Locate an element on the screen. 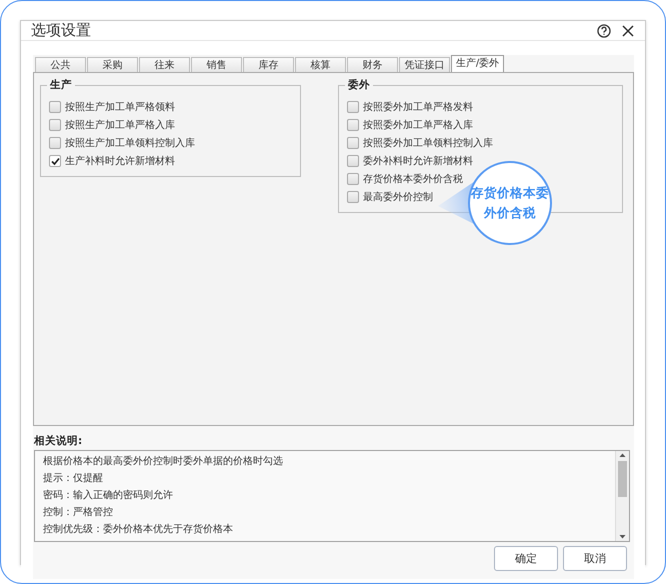  tab: 采购 is located at coordinates (112, 64).